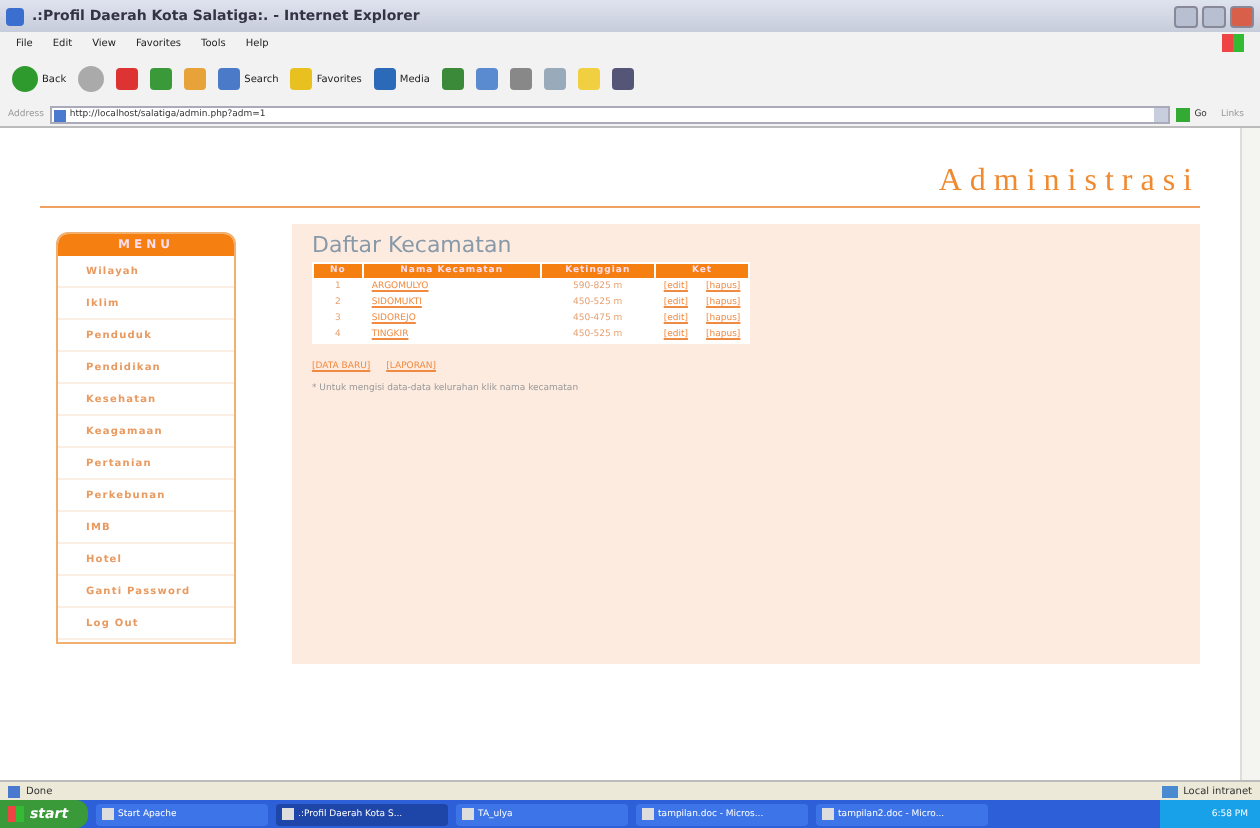 This screenshot has height=828, width=1260. I want to click on browser-icon, so click(15, 16).